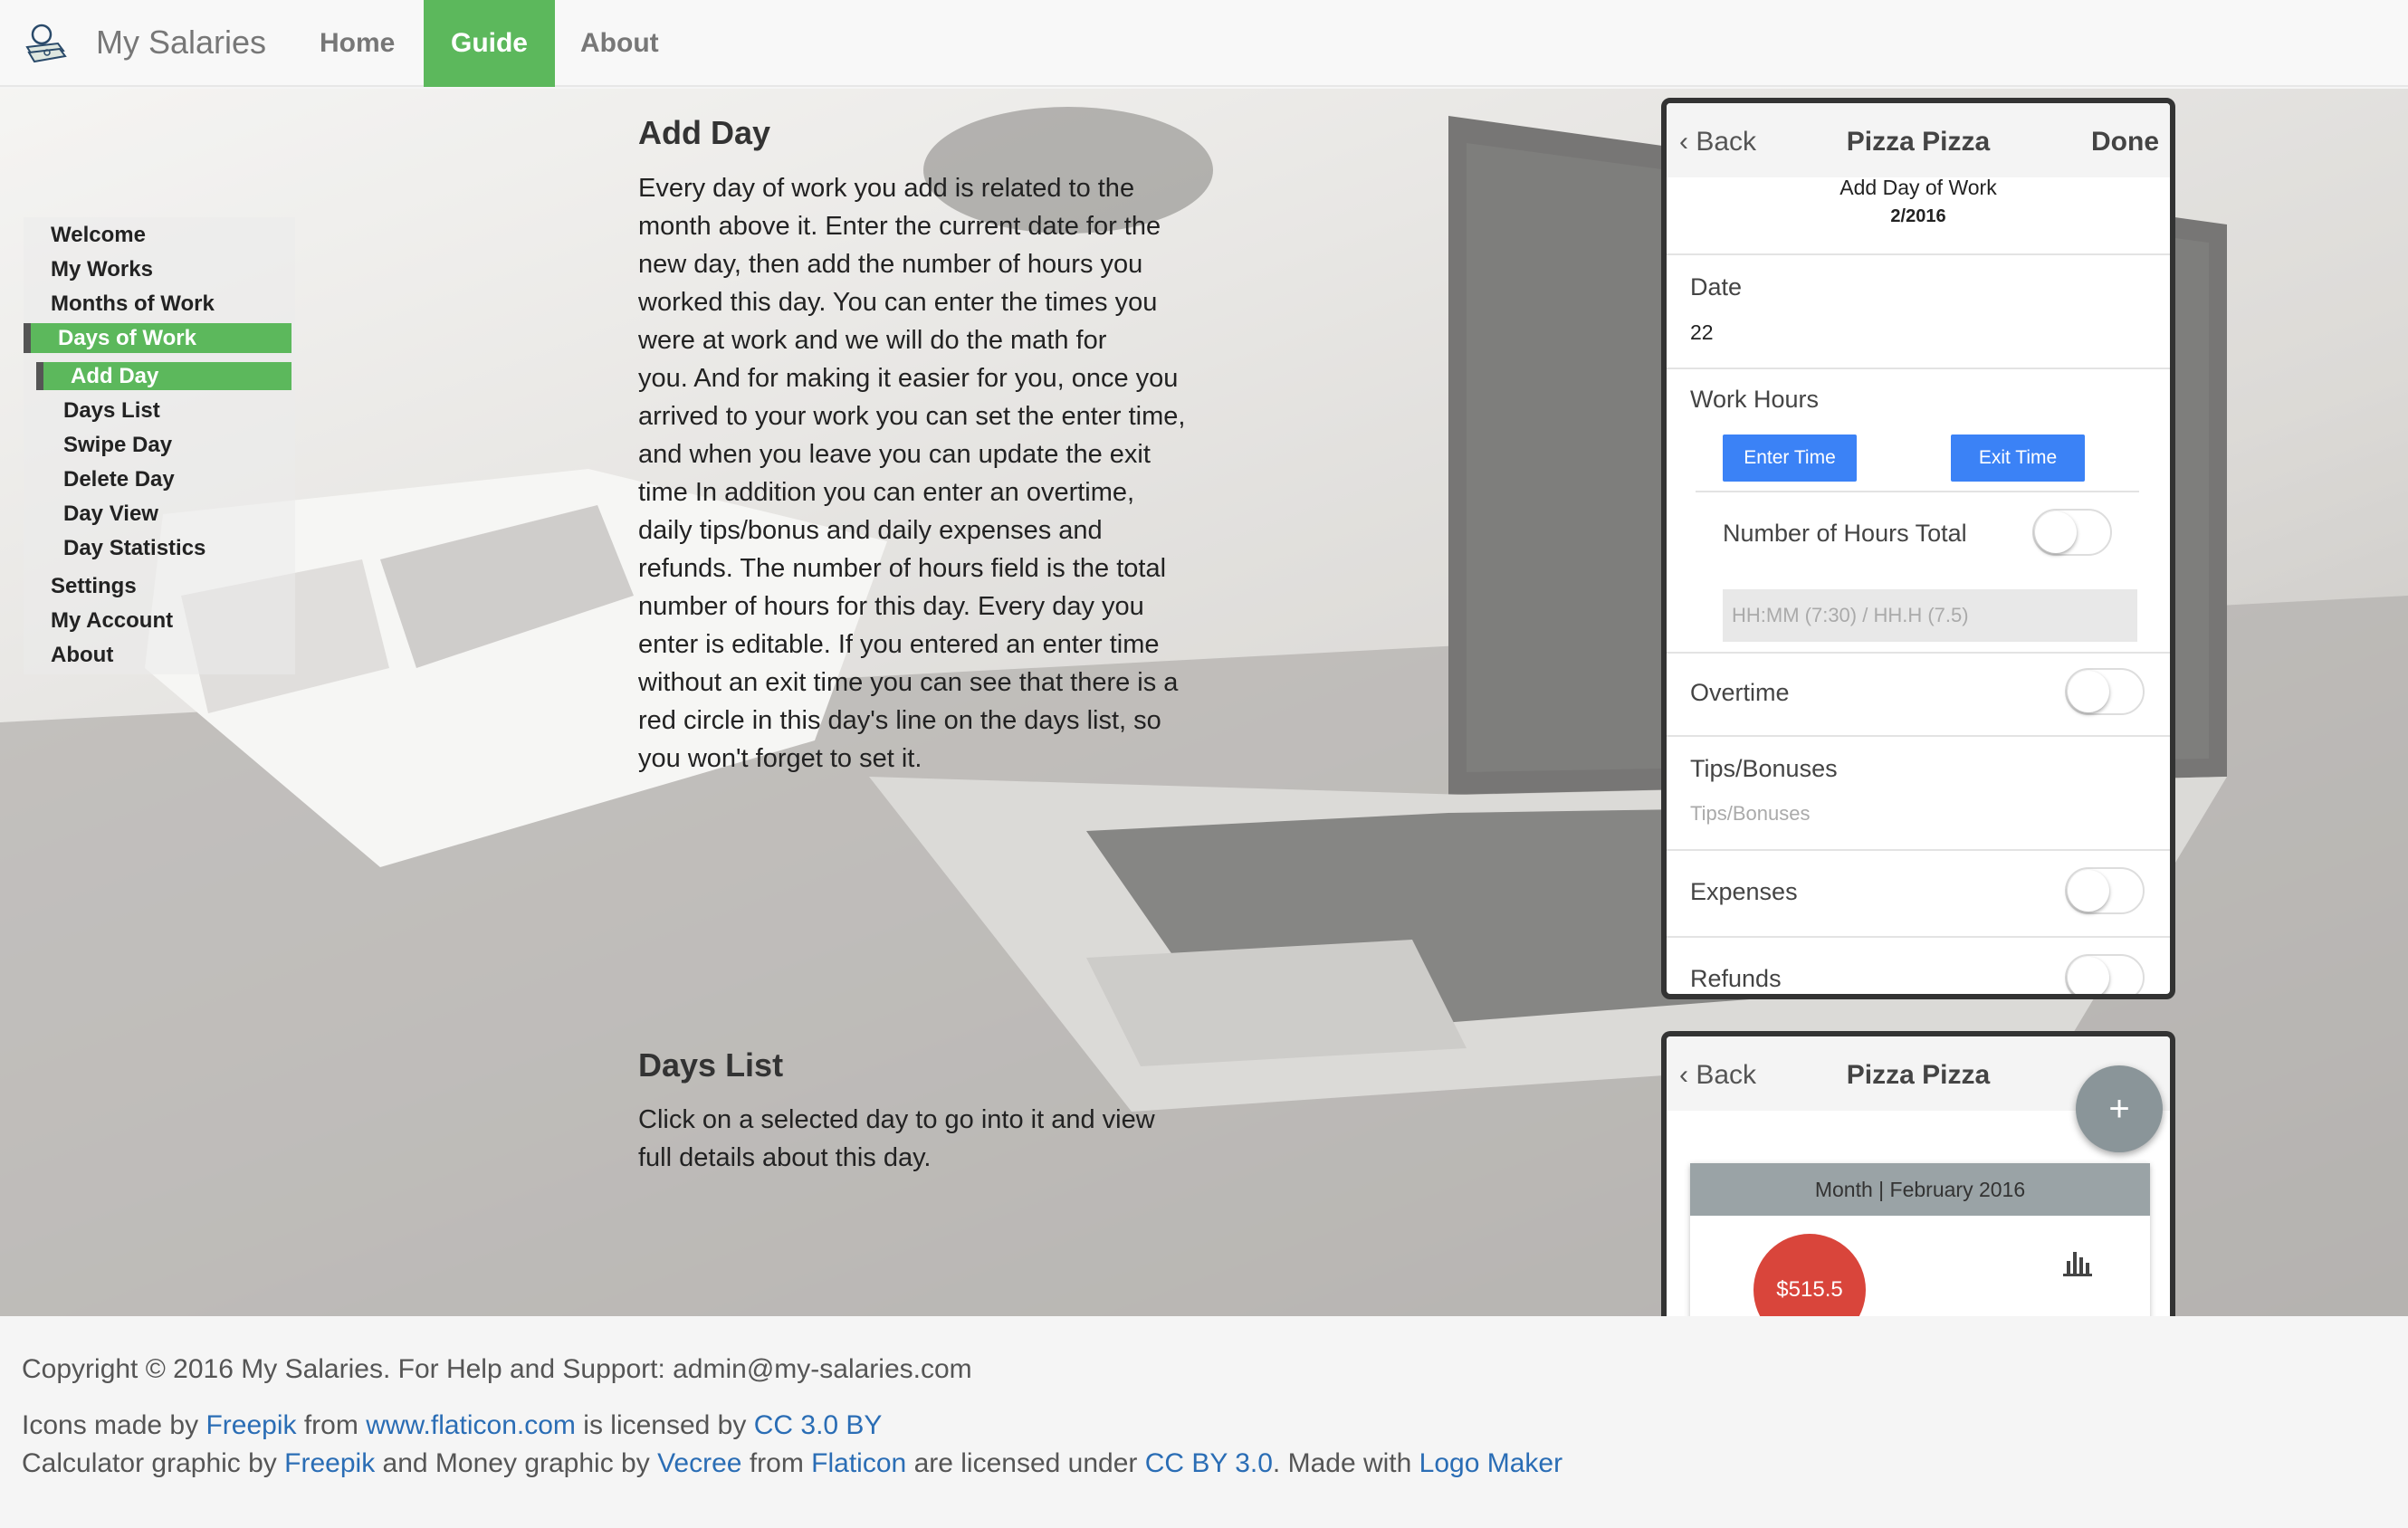 Image resolution: width=2408 pixels, height=1528 pixels. Describe the element at coordinates (780, 759) in the screenshot. I see `add-day-line: you won't forget to set it.` at that location.